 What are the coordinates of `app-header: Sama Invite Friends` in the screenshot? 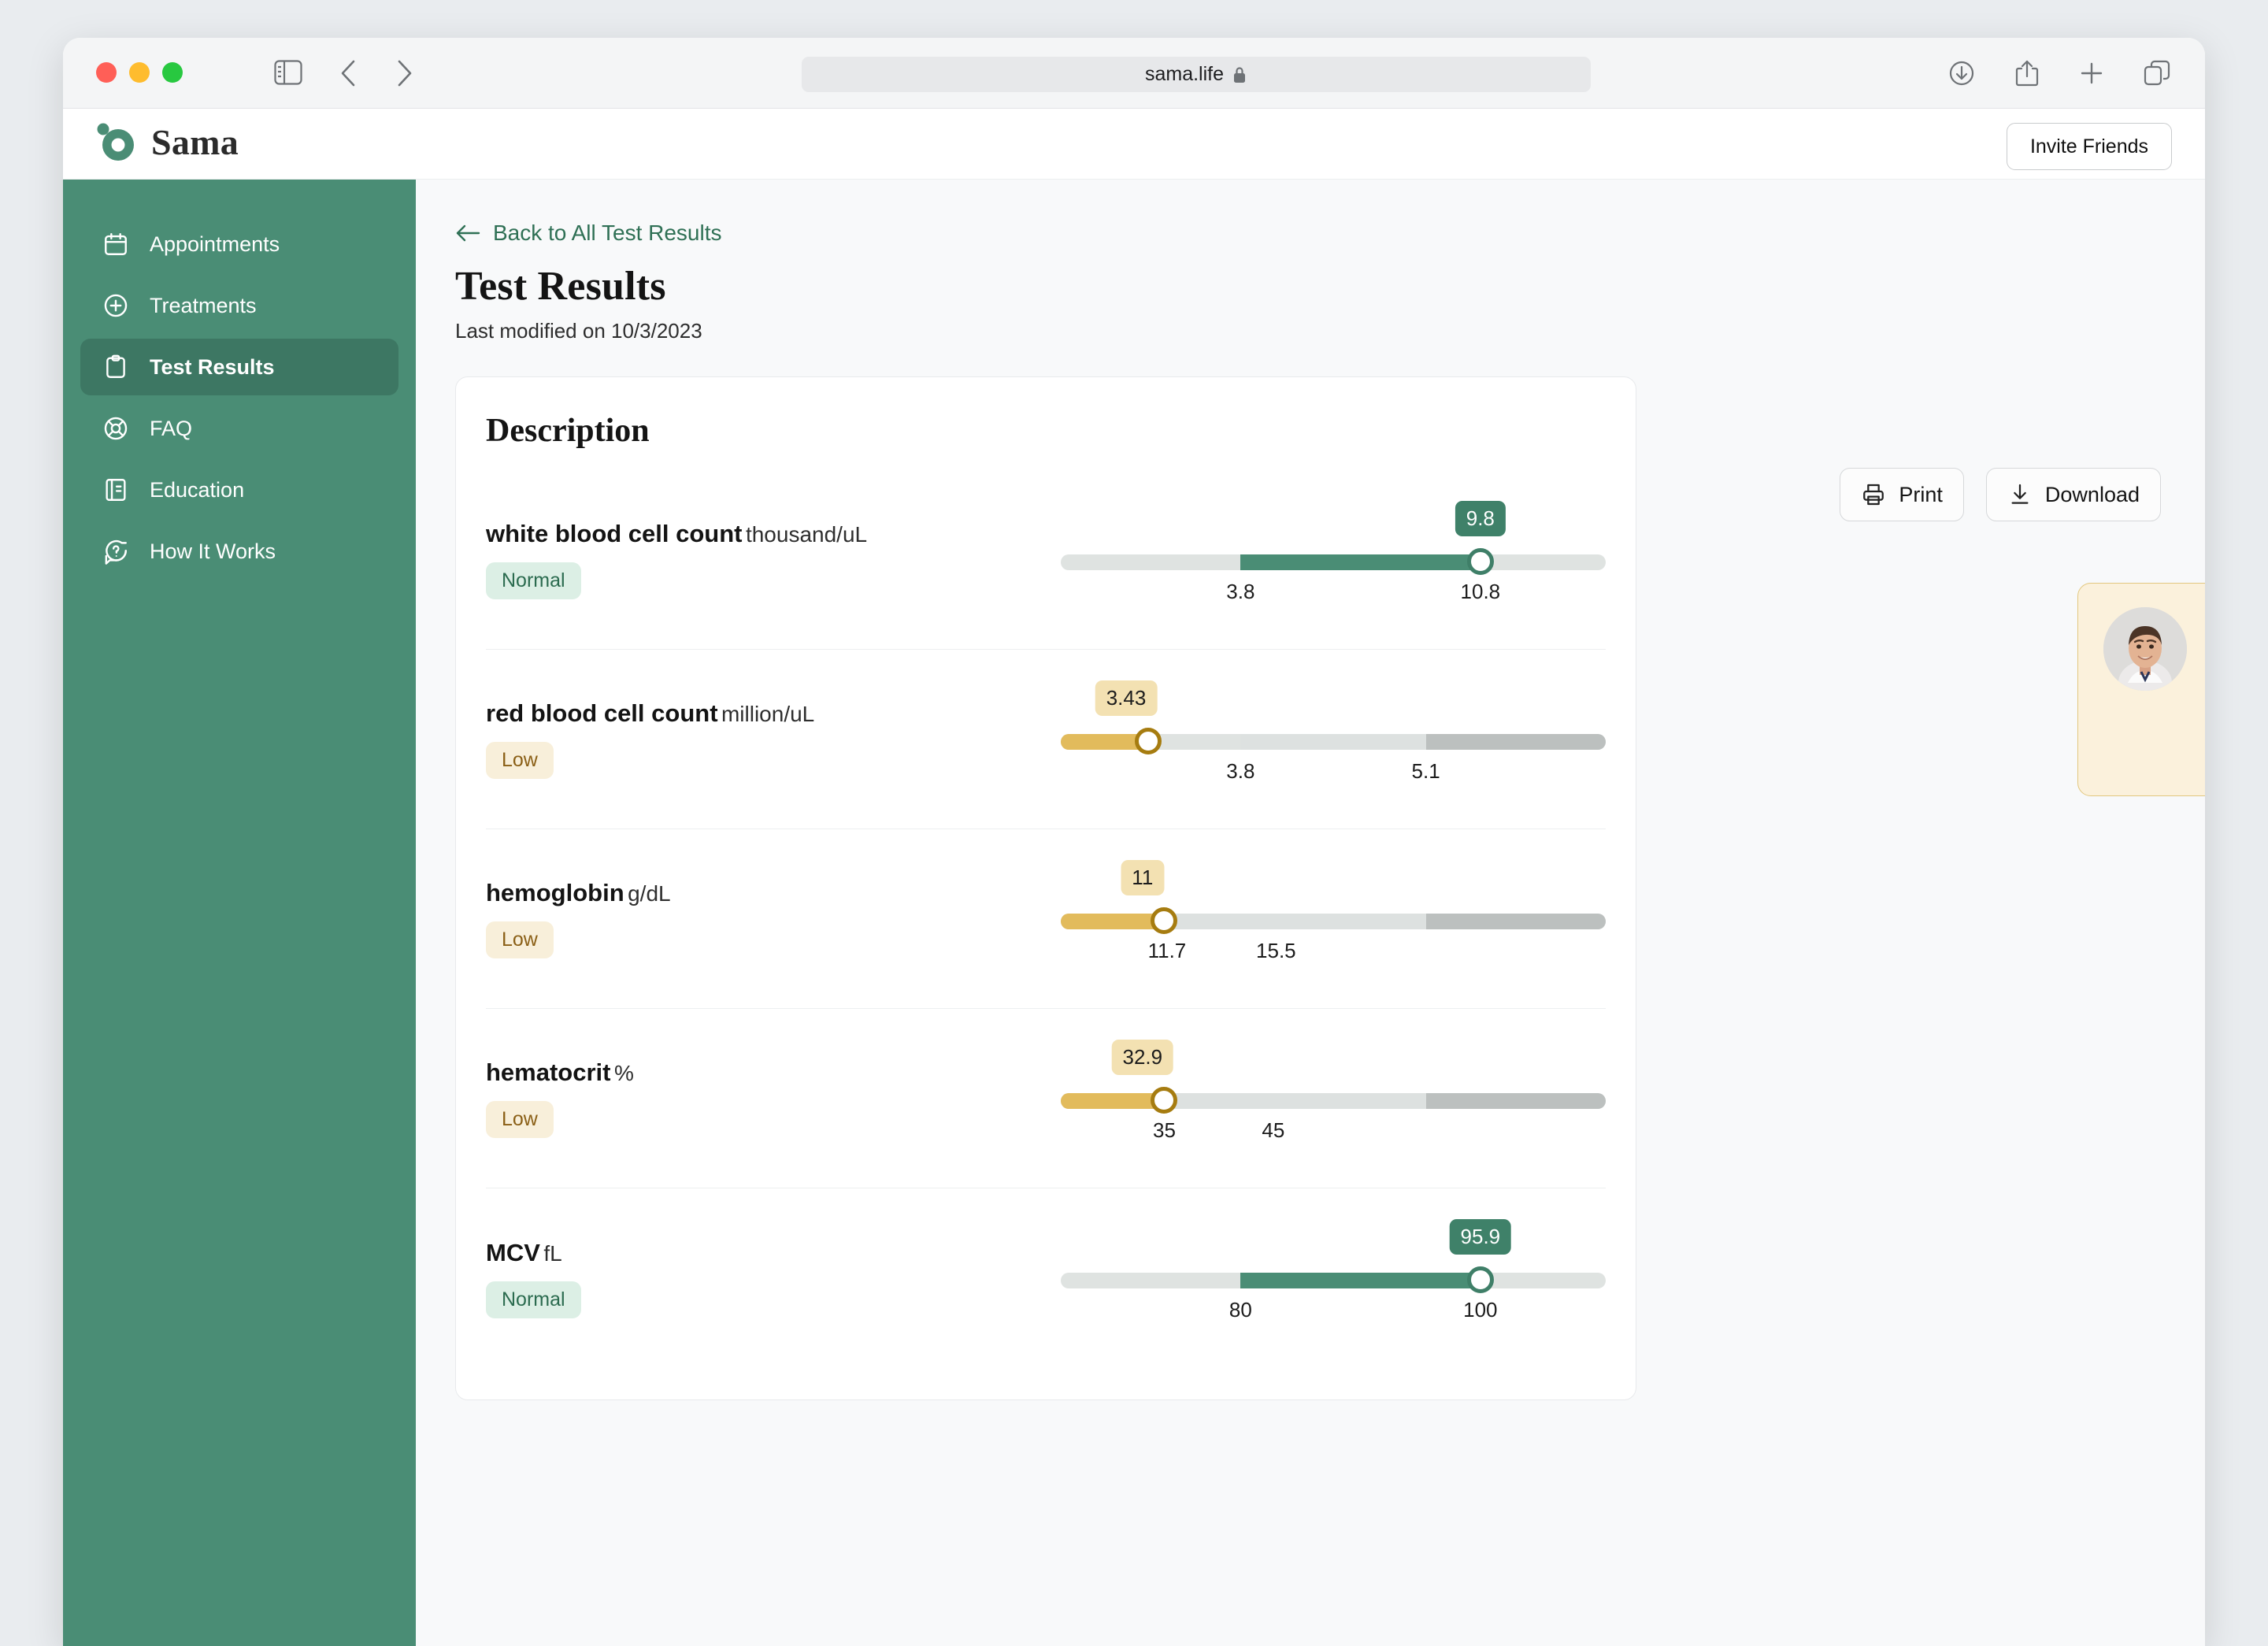 It's located at (1134, 145).